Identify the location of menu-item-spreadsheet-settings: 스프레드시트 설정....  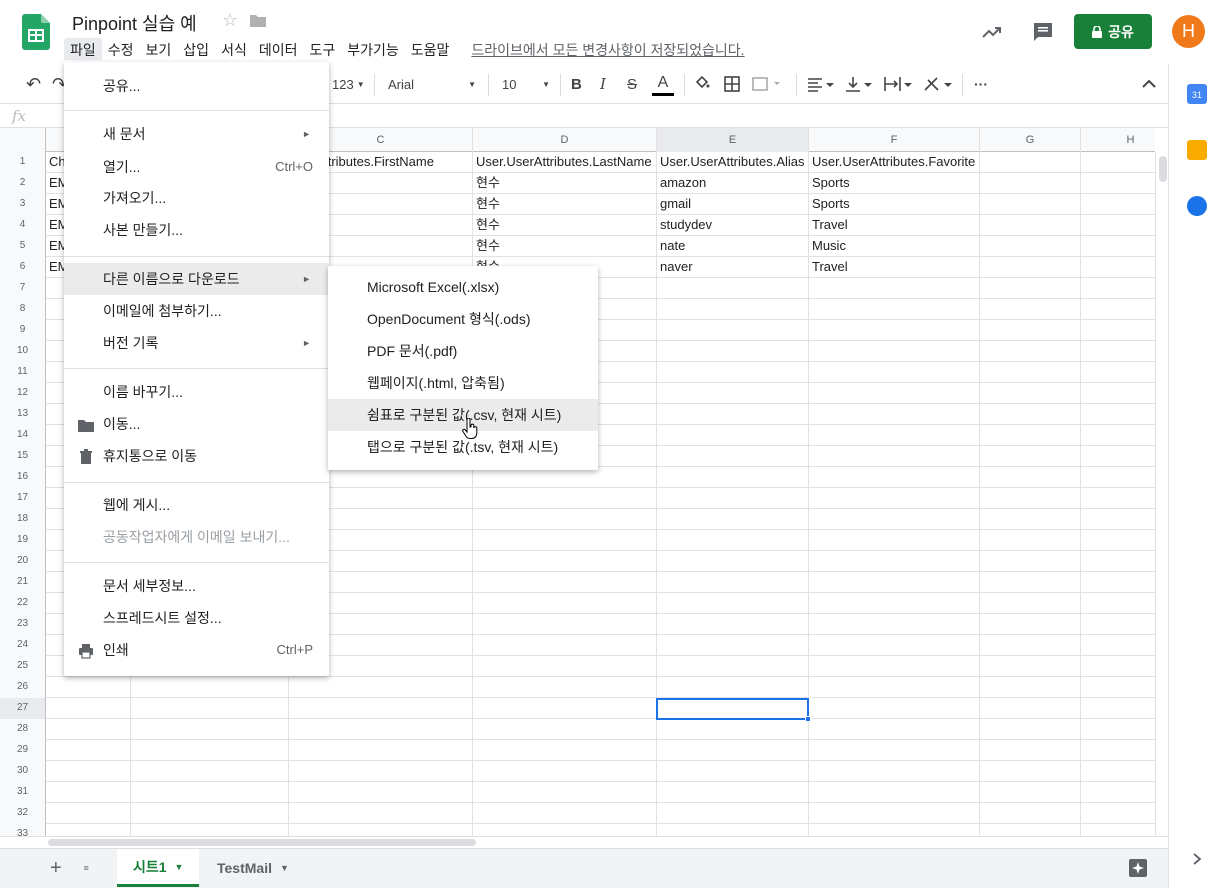
(196, 618).